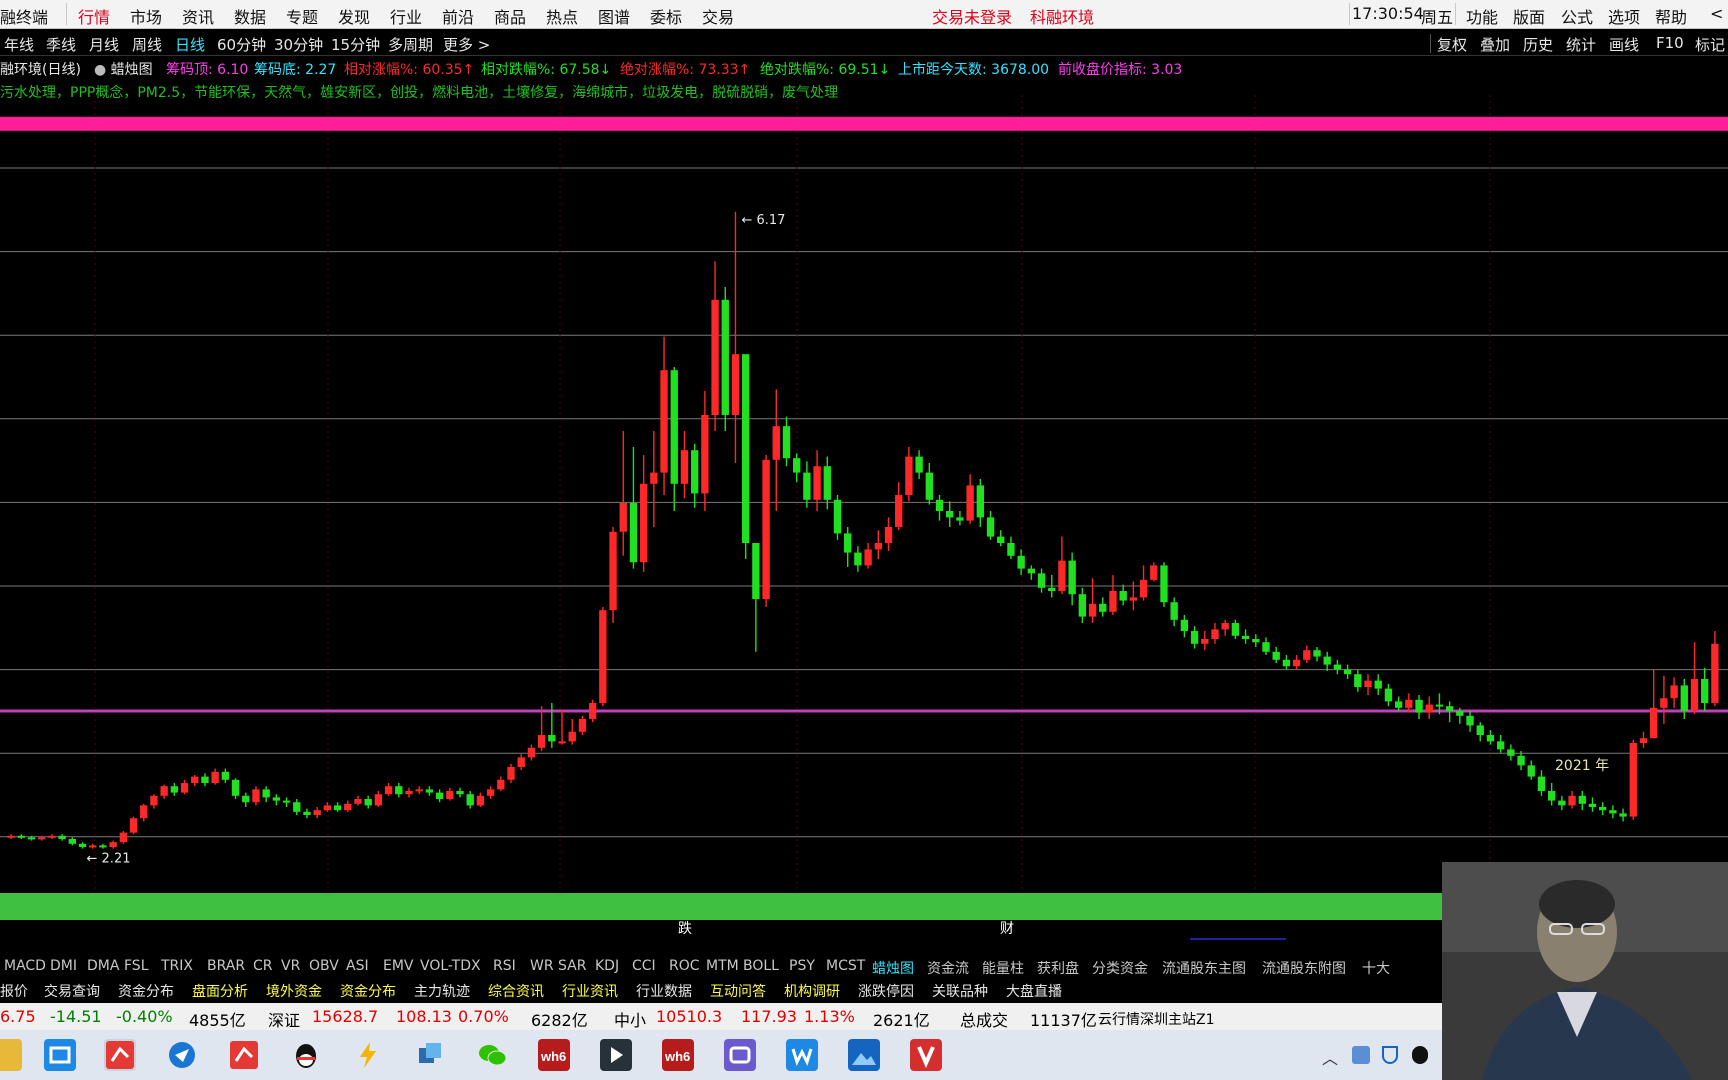  Describe the element at coordinates (614, 16) in the screenshot. I see `menu-item-atlas: 图谱` at that location.